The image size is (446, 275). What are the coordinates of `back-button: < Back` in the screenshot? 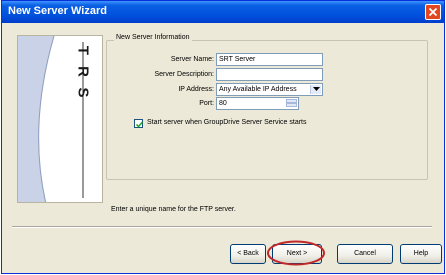 It's located at (248, 254).